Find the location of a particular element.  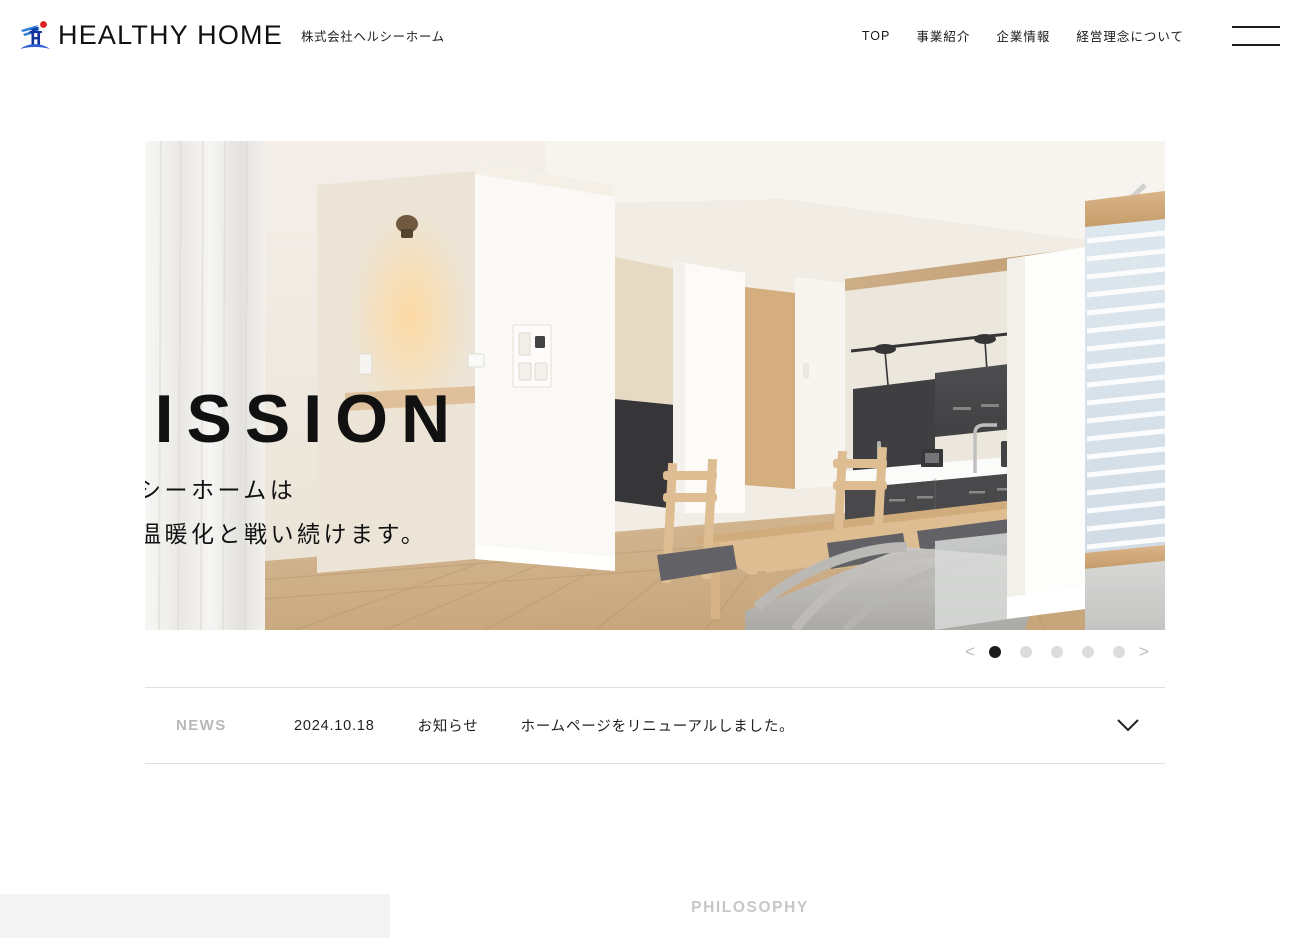

hamburger-menu-icon is located at coordinates (1256, 35).